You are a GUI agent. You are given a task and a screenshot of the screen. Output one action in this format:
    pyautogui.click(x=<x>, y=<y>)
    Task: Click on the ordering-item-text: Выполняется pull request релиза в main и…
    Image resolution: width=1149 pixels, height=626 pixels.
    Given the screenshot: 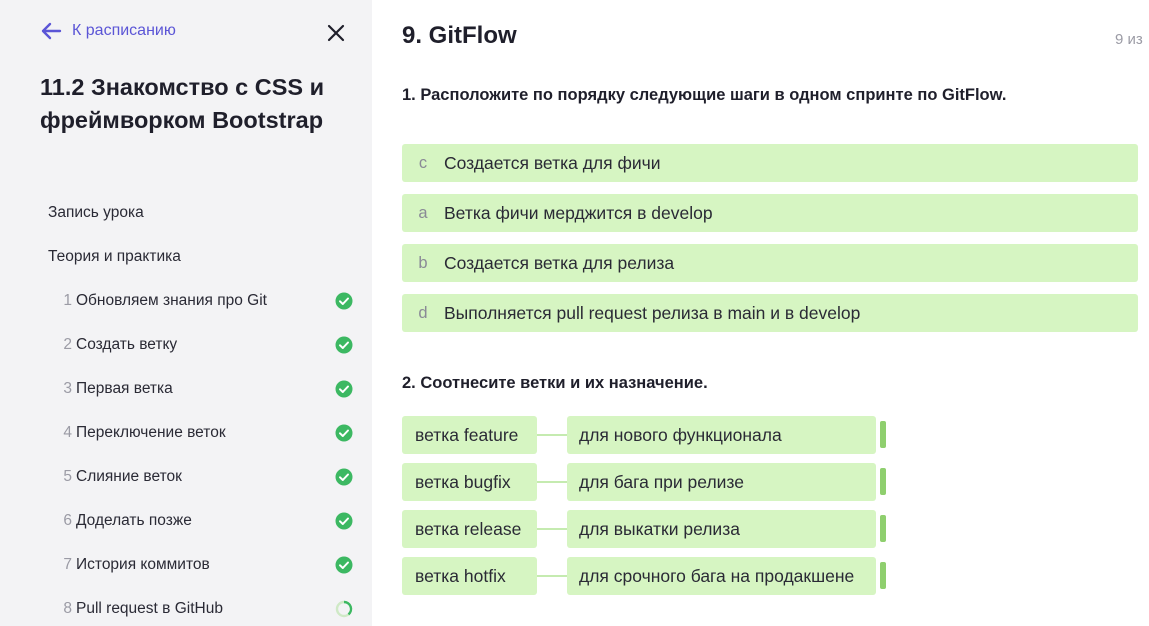 What is the action you would take?
    pyautogui.click(x=652, y=312)
    